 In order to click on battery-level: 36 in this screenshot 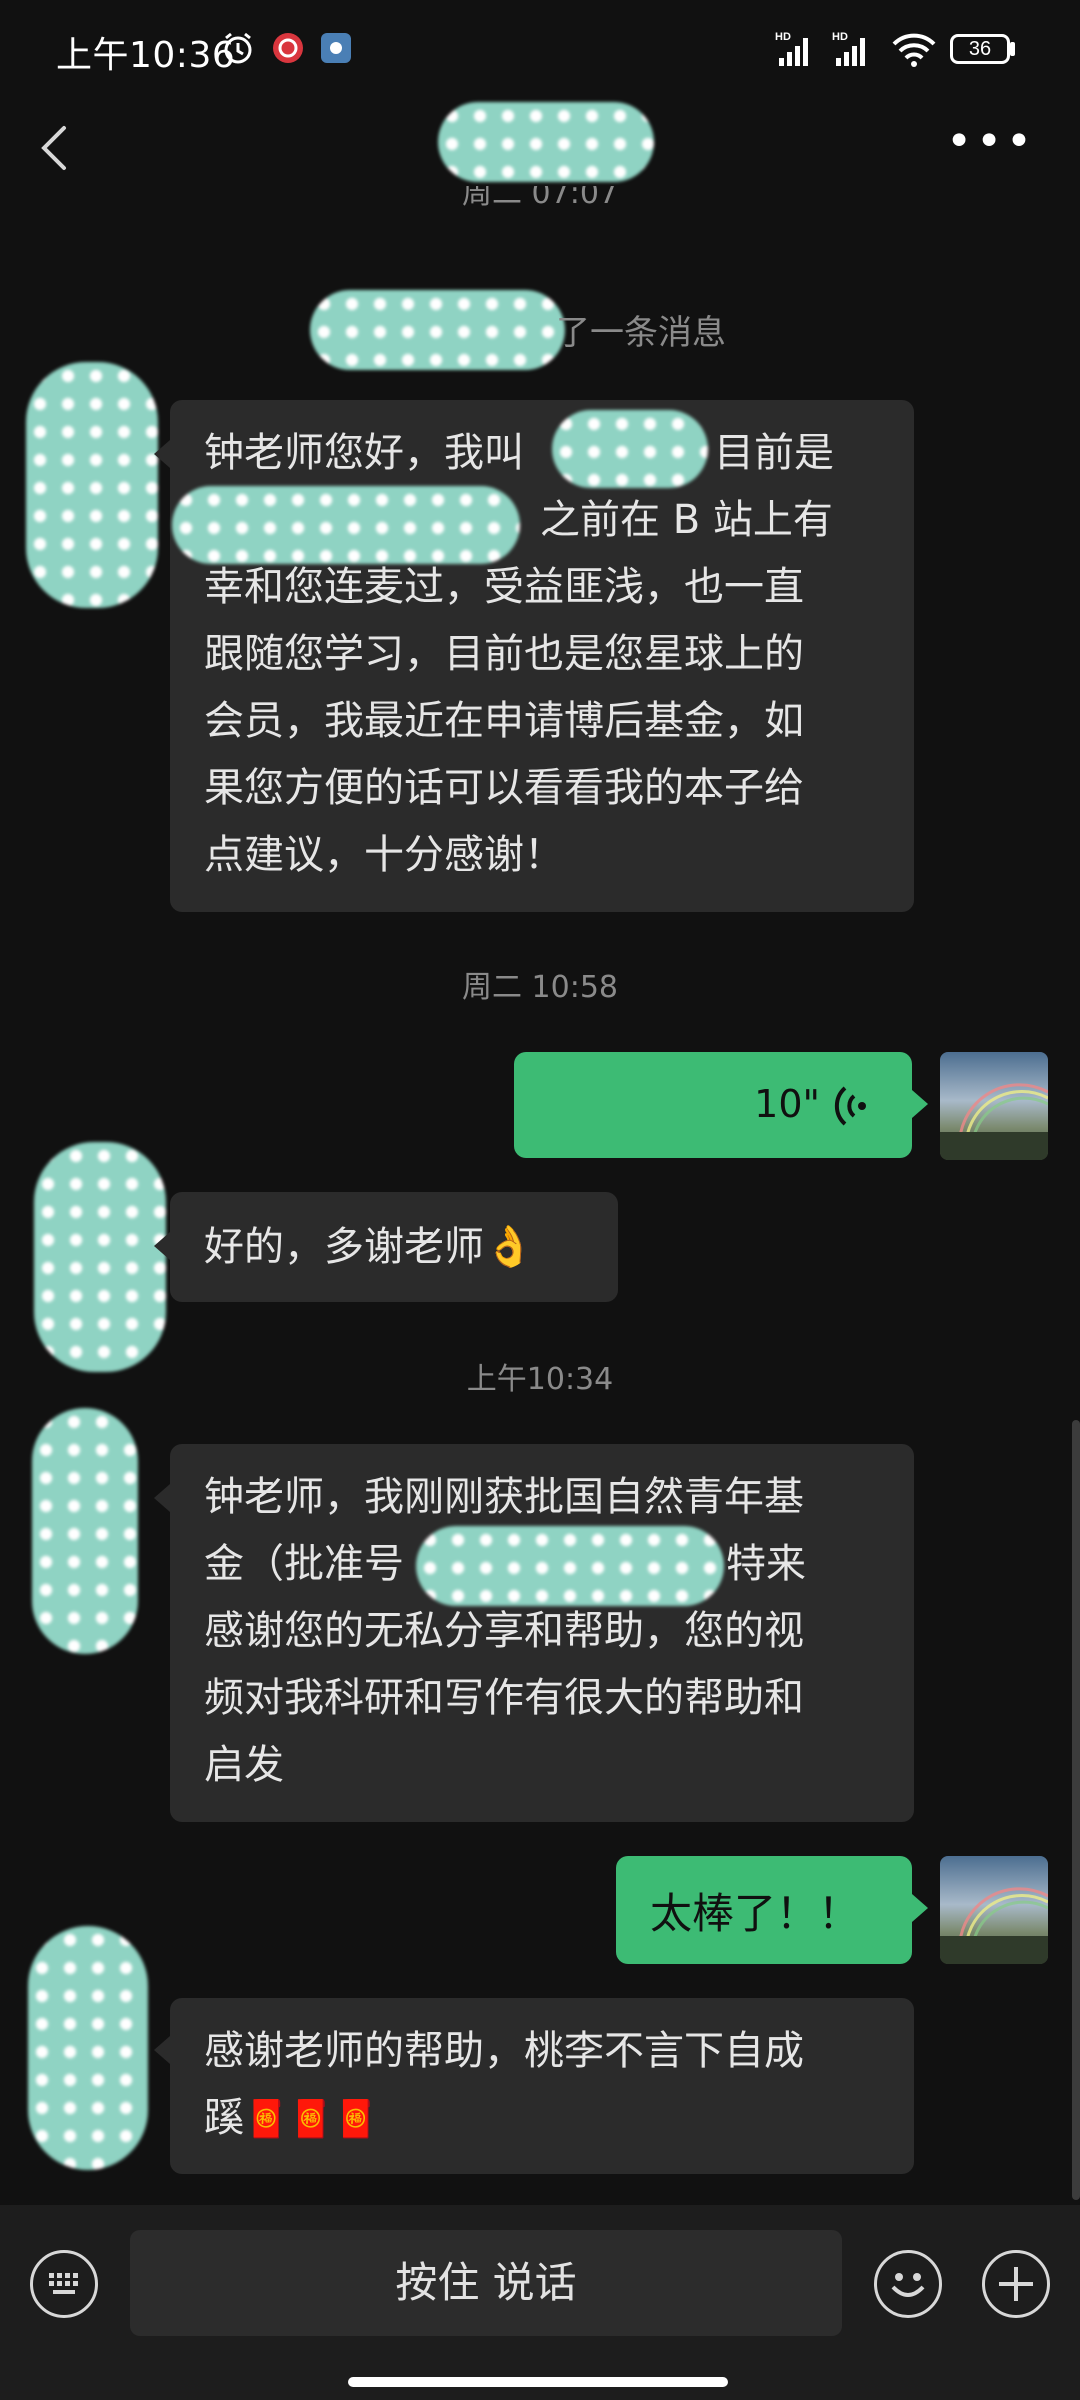, I will do `click(980, 49)`.